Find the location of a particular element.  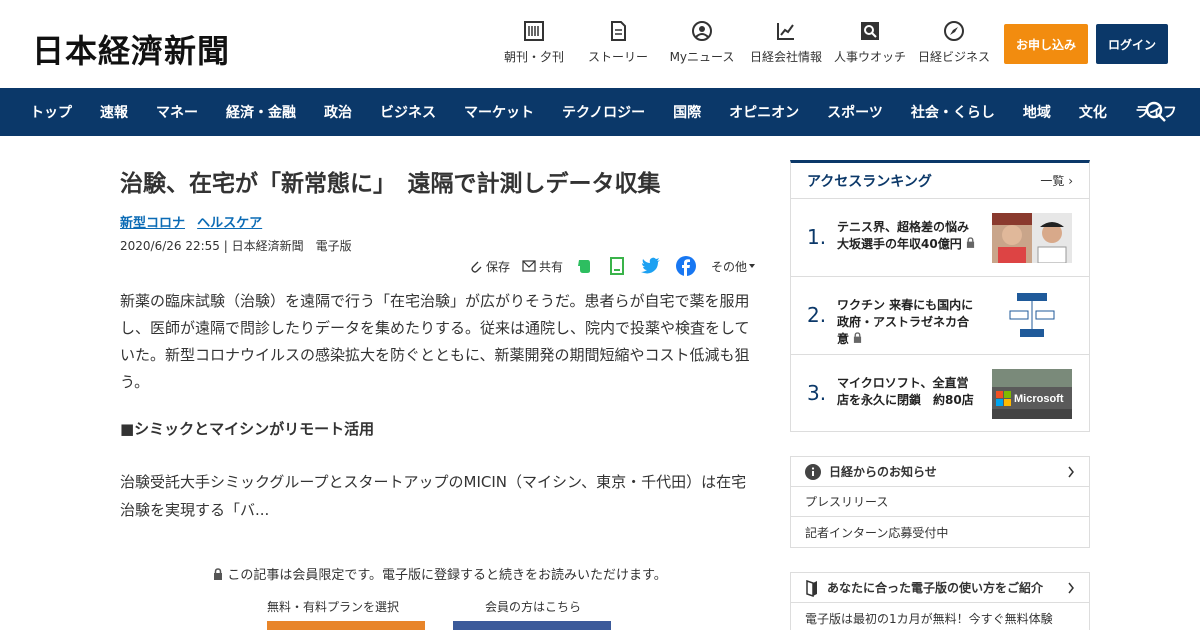

notice-link: 記者インターン応募受付中 is located at coordinates (940, 532).